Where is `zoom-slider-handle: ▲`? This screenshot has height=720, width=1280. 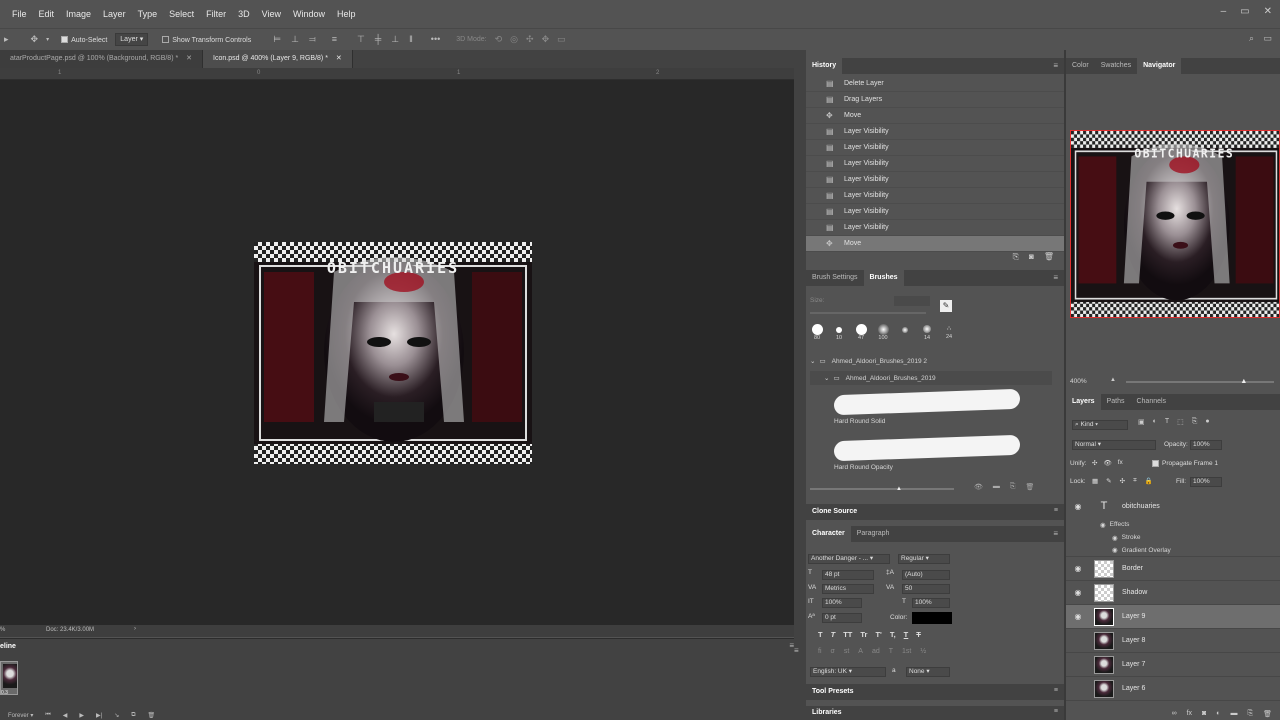 zoom-slider-handle: ▲ is located at coordinates (1243, 381).